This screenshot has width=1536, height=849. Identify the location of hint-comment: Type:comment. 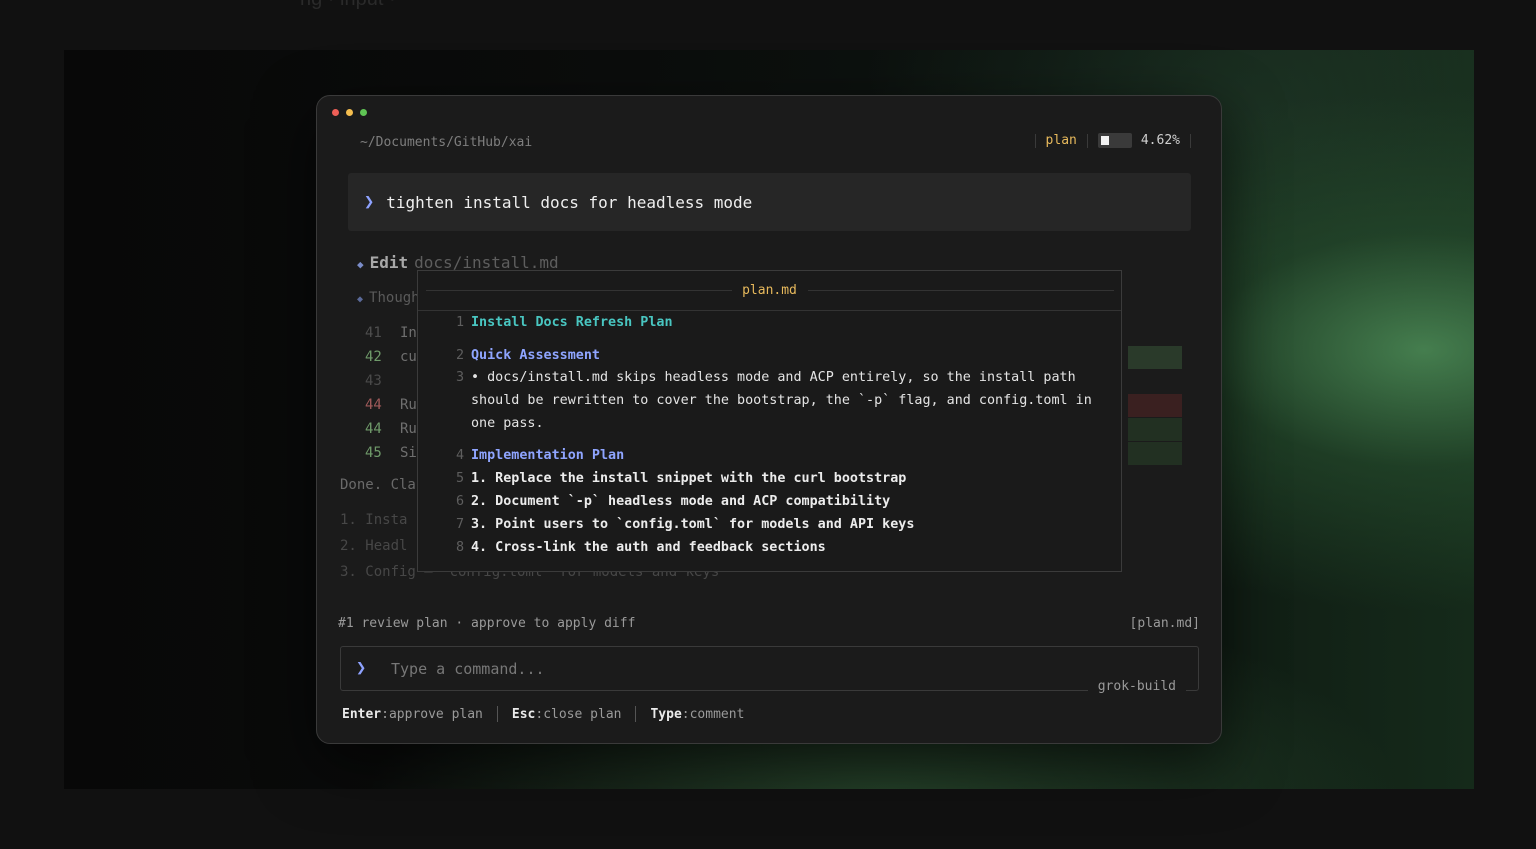
(697, 714).